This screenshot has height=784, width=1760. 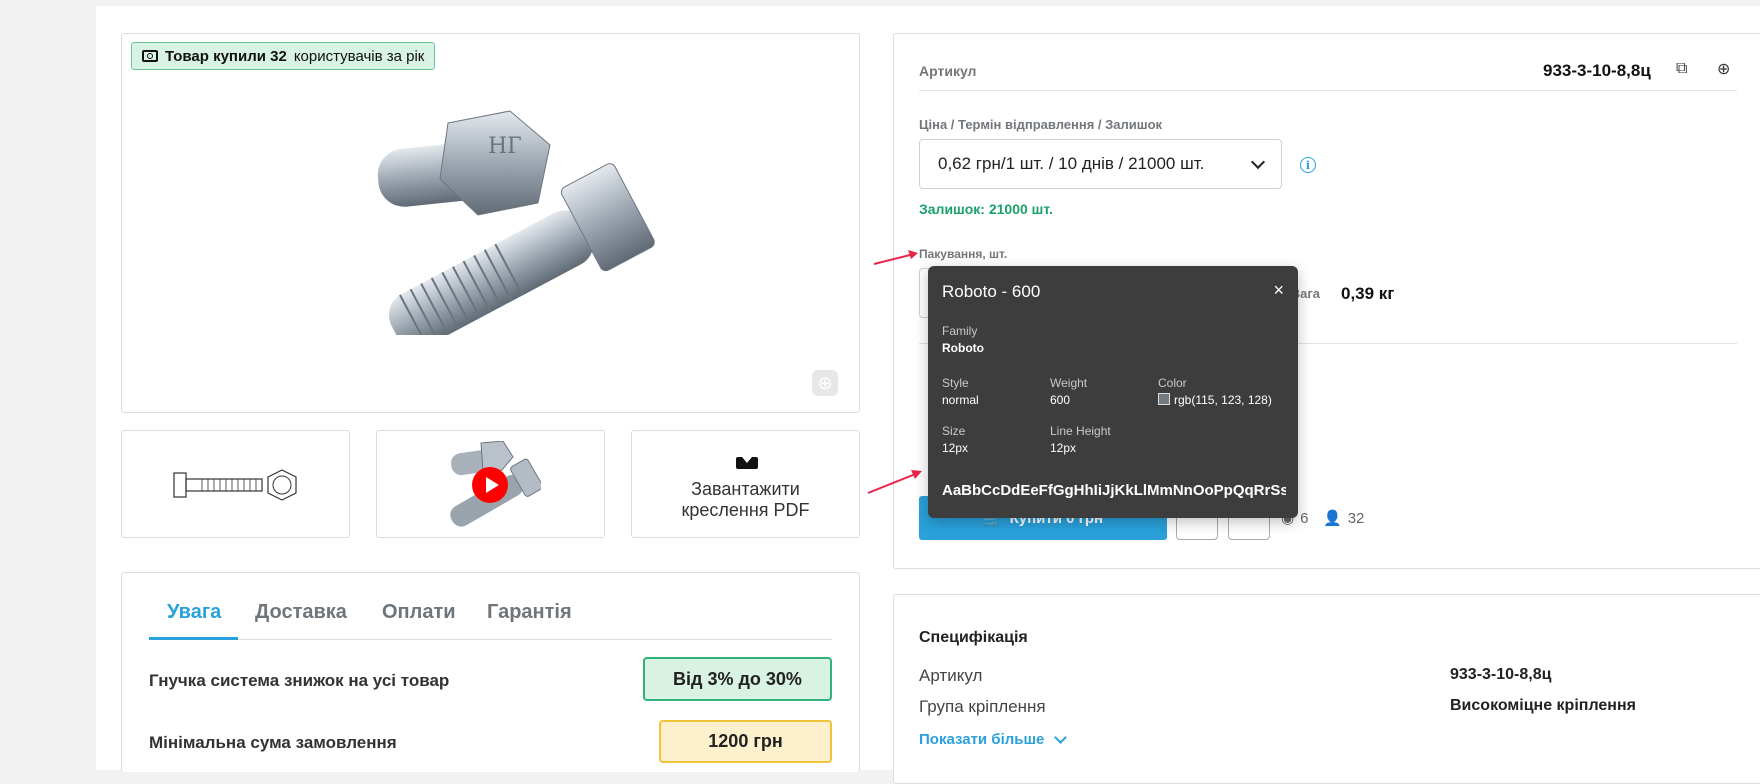 I want to click on tabs-divider, so click(x=490, y=639).